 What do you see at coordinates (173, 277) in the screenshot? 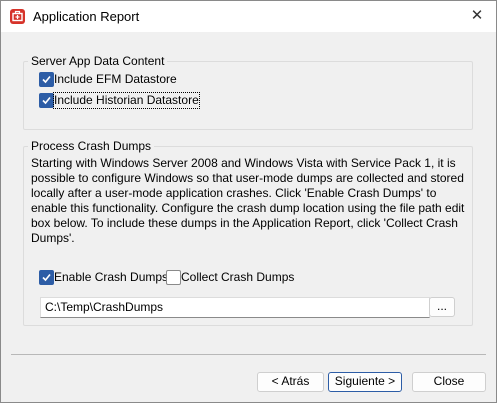
I see `collect-crash-dumps-check-icon` at bounding box center [173, 277].